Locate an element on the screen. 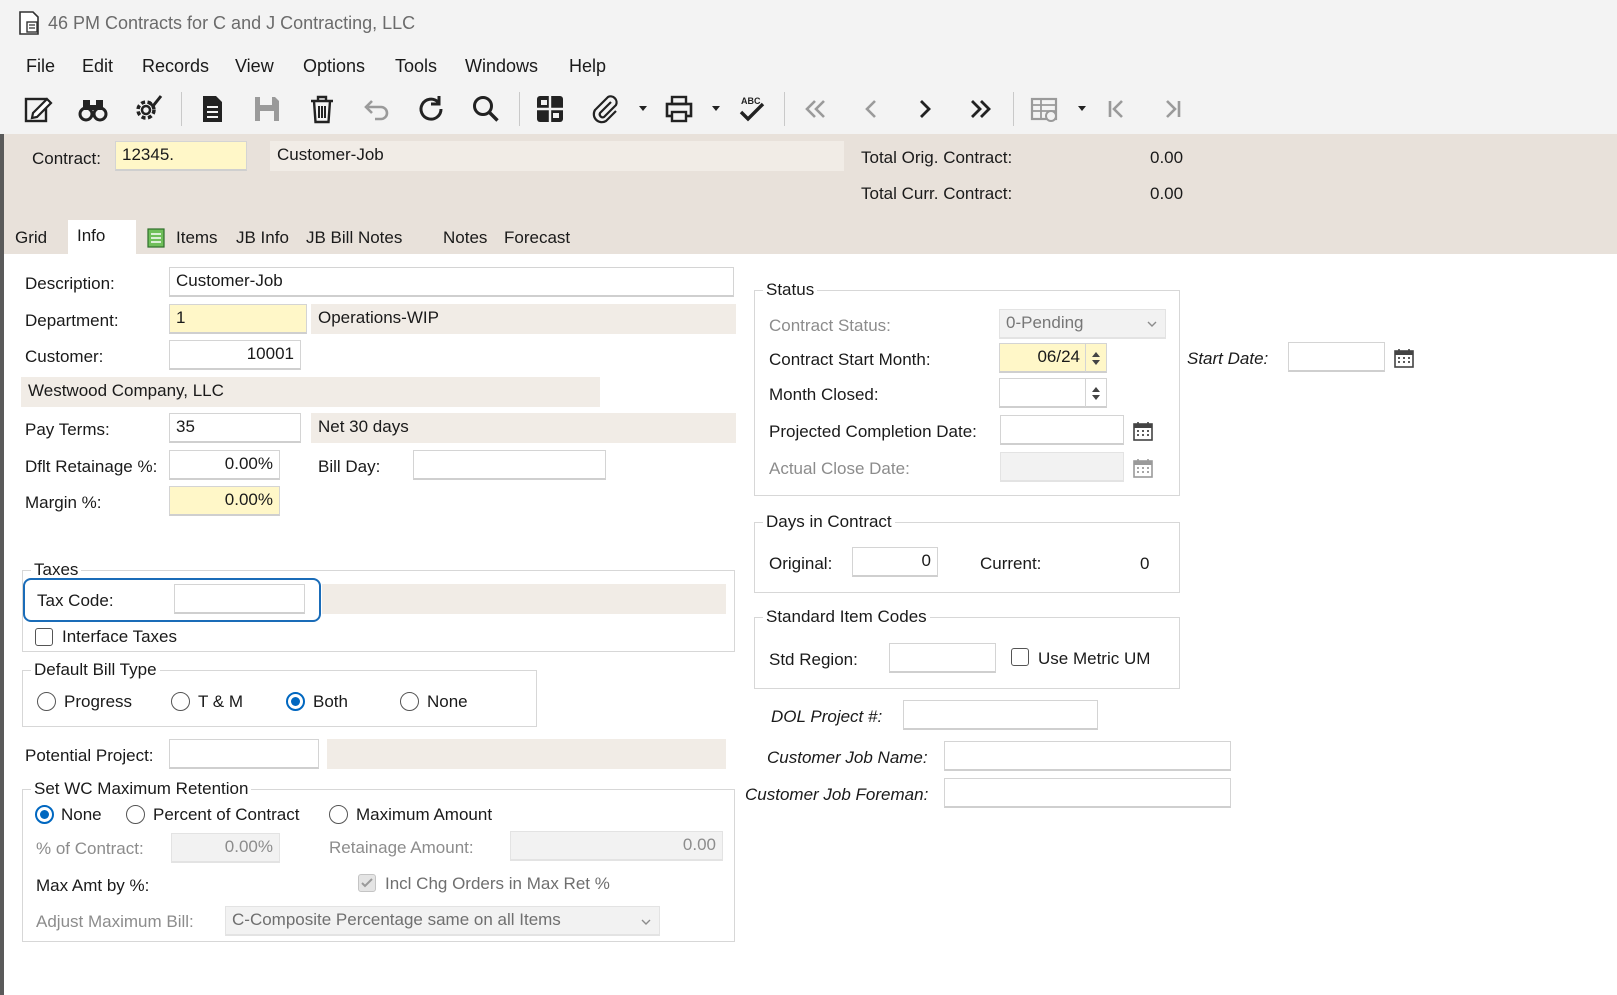  first-record-icon is located at coordinates (816, 109).